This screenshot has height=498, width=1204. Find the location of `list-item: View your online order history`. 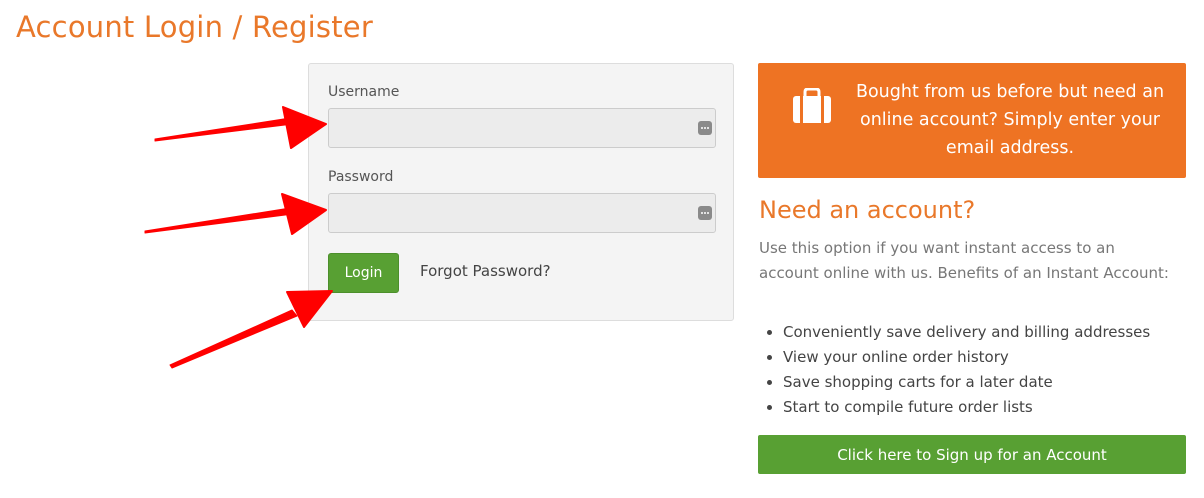

list-item: View your online order history is located at coordinates (986, 357).